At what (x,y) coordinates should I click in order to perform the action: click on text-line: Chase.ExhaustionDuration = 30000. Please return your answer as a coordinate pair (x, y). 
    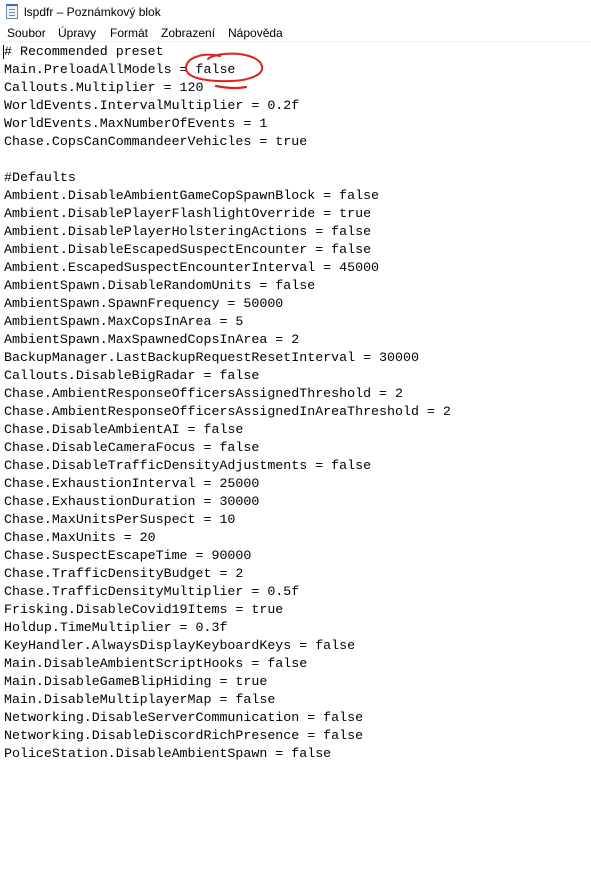
    Looking at the image, I should click on (132, 501).